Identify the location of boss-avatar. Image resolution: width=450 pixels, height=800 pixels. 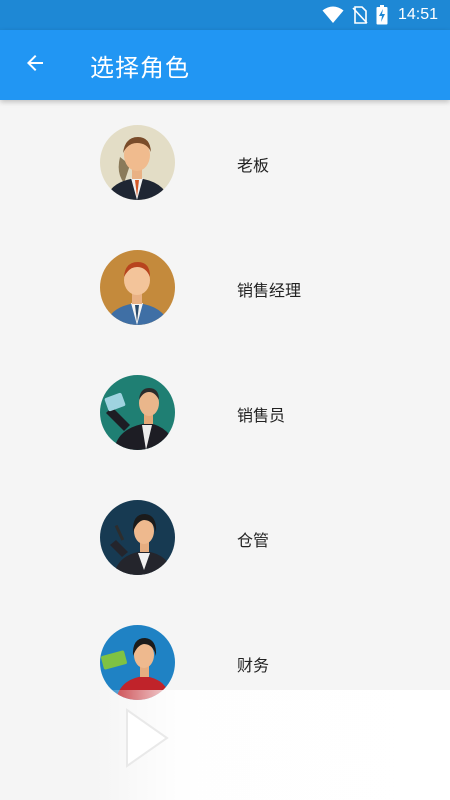
(137, 162).